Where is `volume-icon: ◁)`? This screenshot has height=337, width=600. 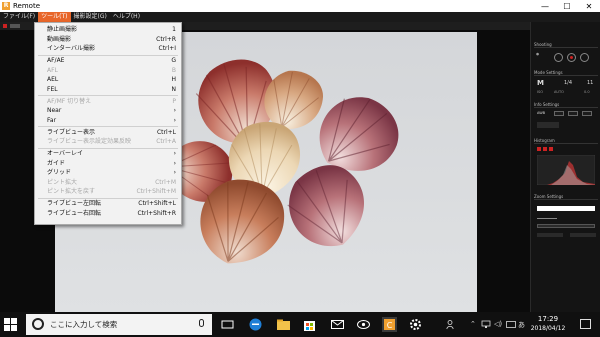
volume-icon: ◁) is located at coordinates (498, 324).